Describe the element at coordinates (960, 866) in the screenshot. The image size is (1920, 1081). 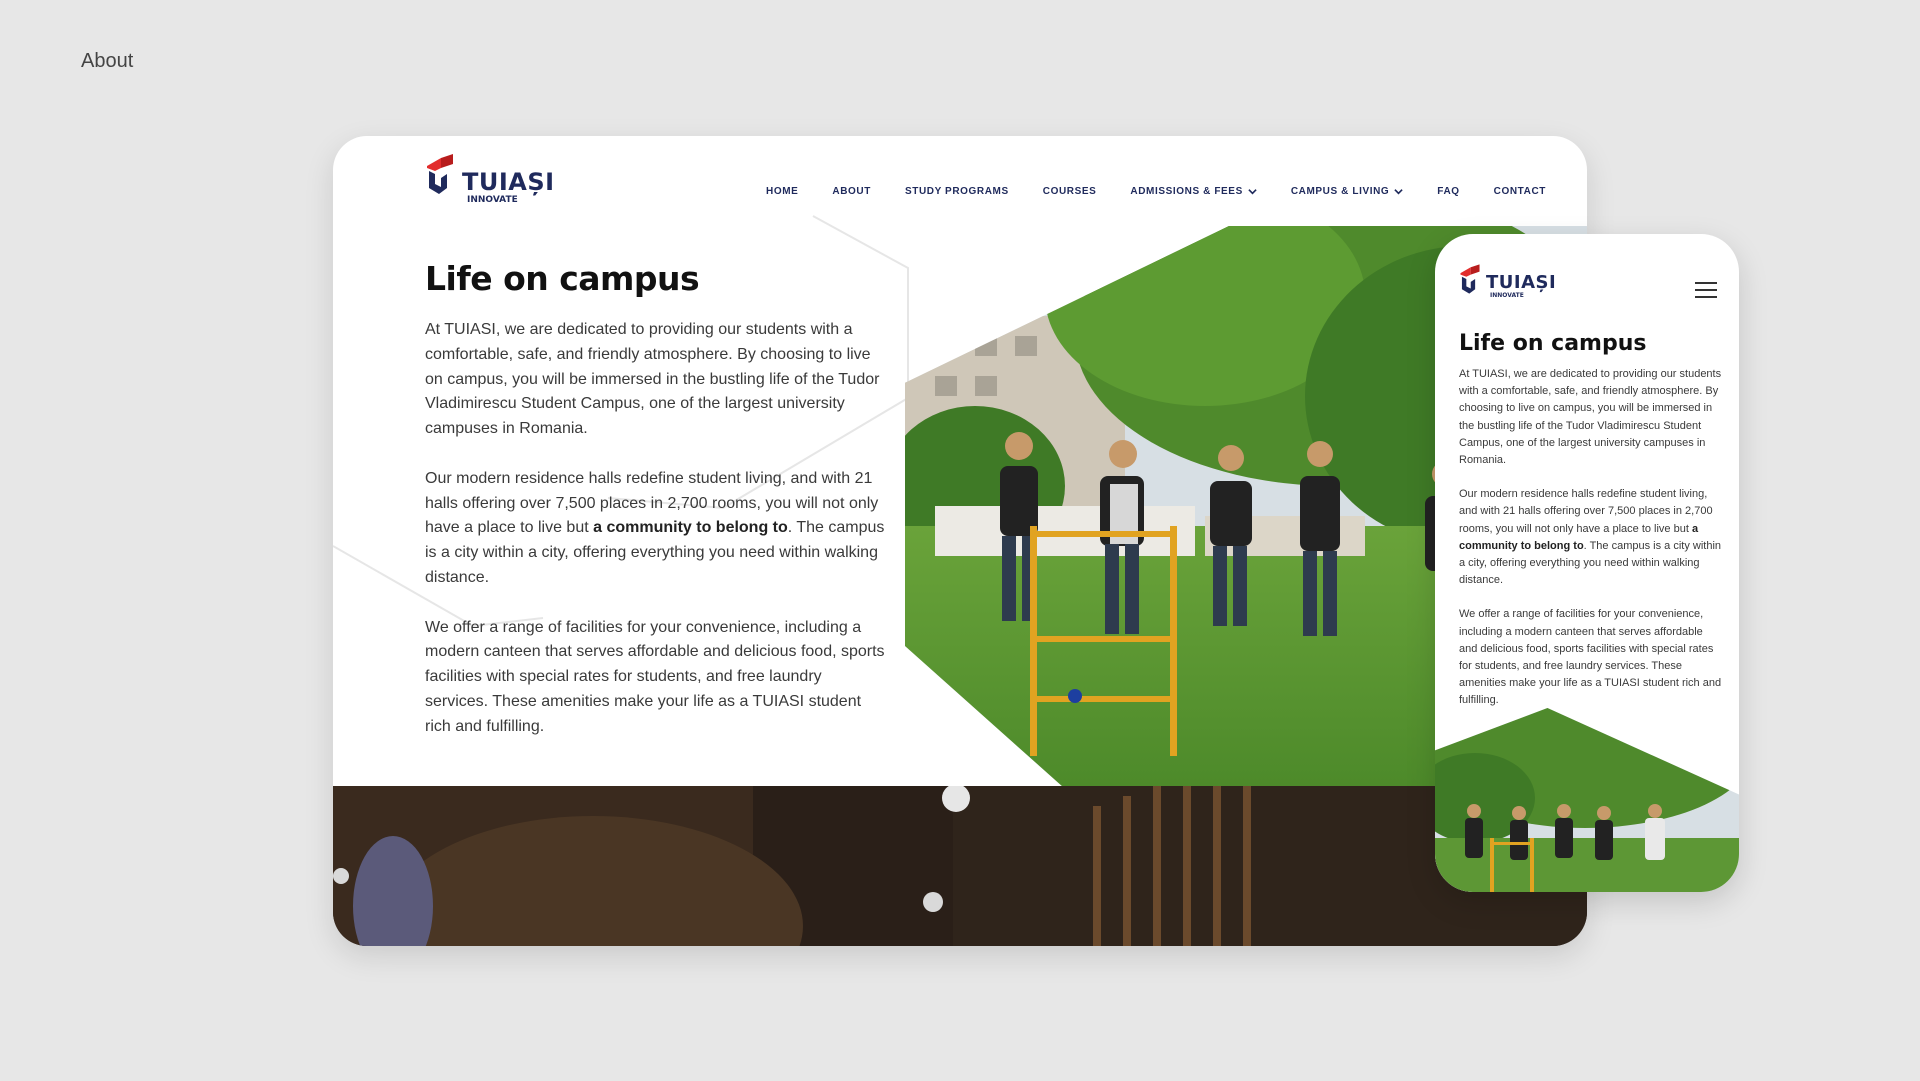
I see `library-banner` at that location.